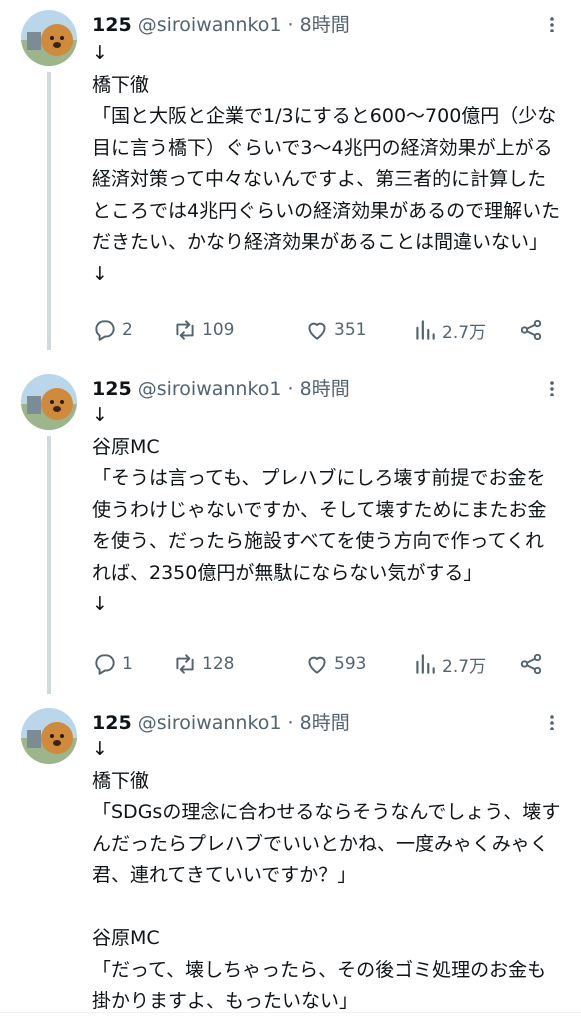  I want to click on like-button: 351, so click(335, 330).